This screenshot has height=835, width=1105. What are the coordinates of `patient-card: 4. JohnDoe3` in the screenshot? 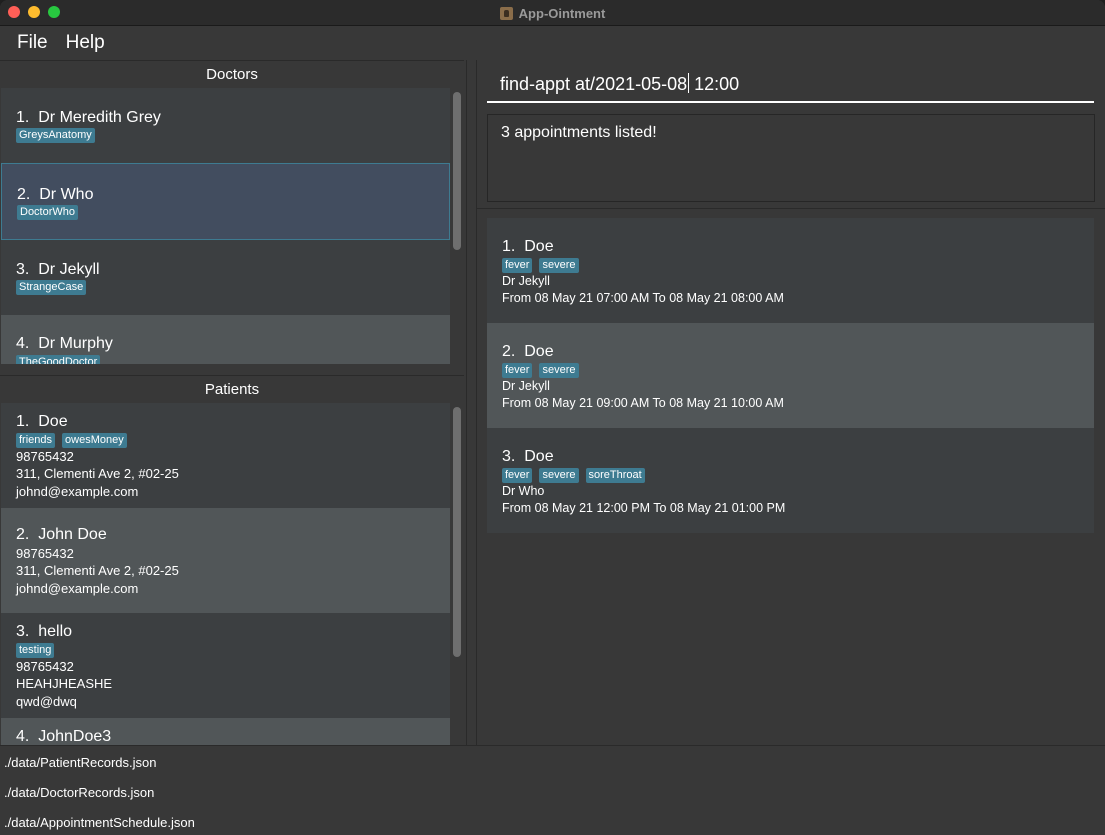 It's located at (225, 731).